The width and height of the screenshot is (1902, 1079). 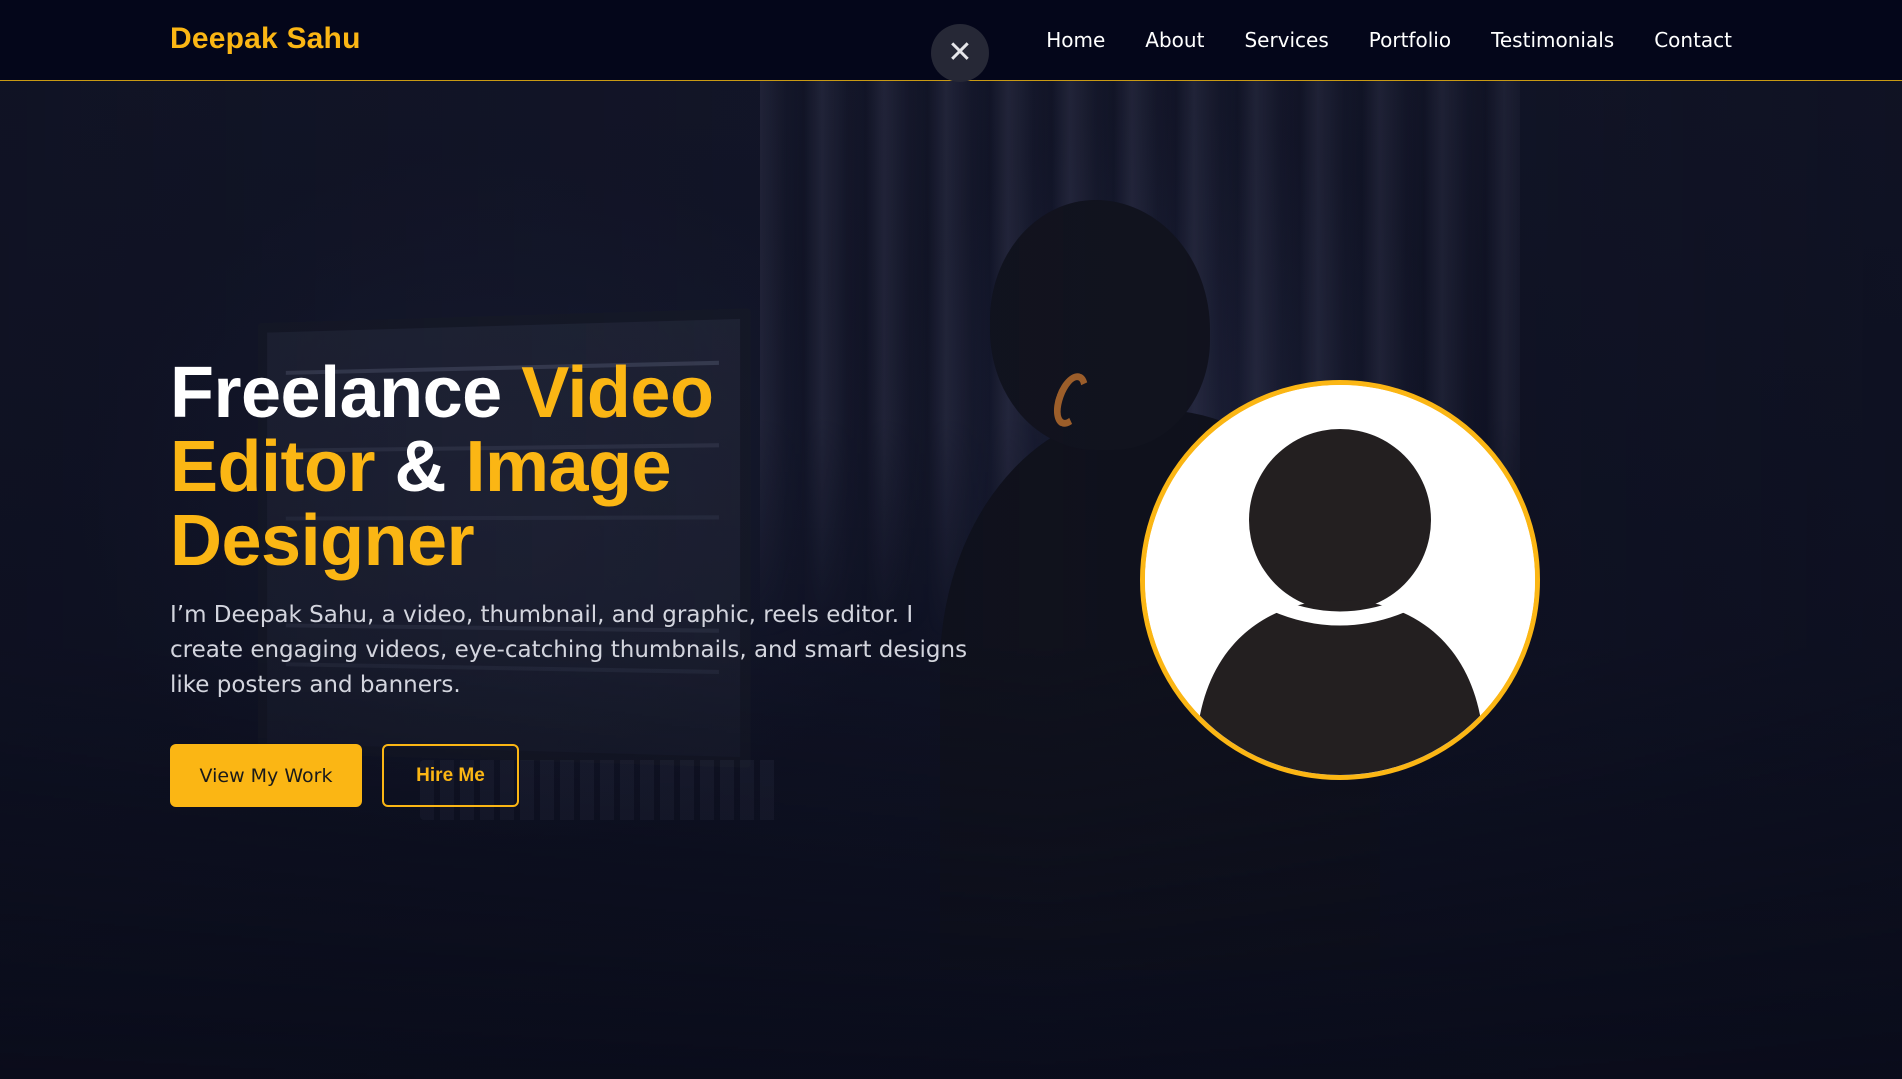 I want to click on hero-title-highlight: Video, so click(x=617, y=393).